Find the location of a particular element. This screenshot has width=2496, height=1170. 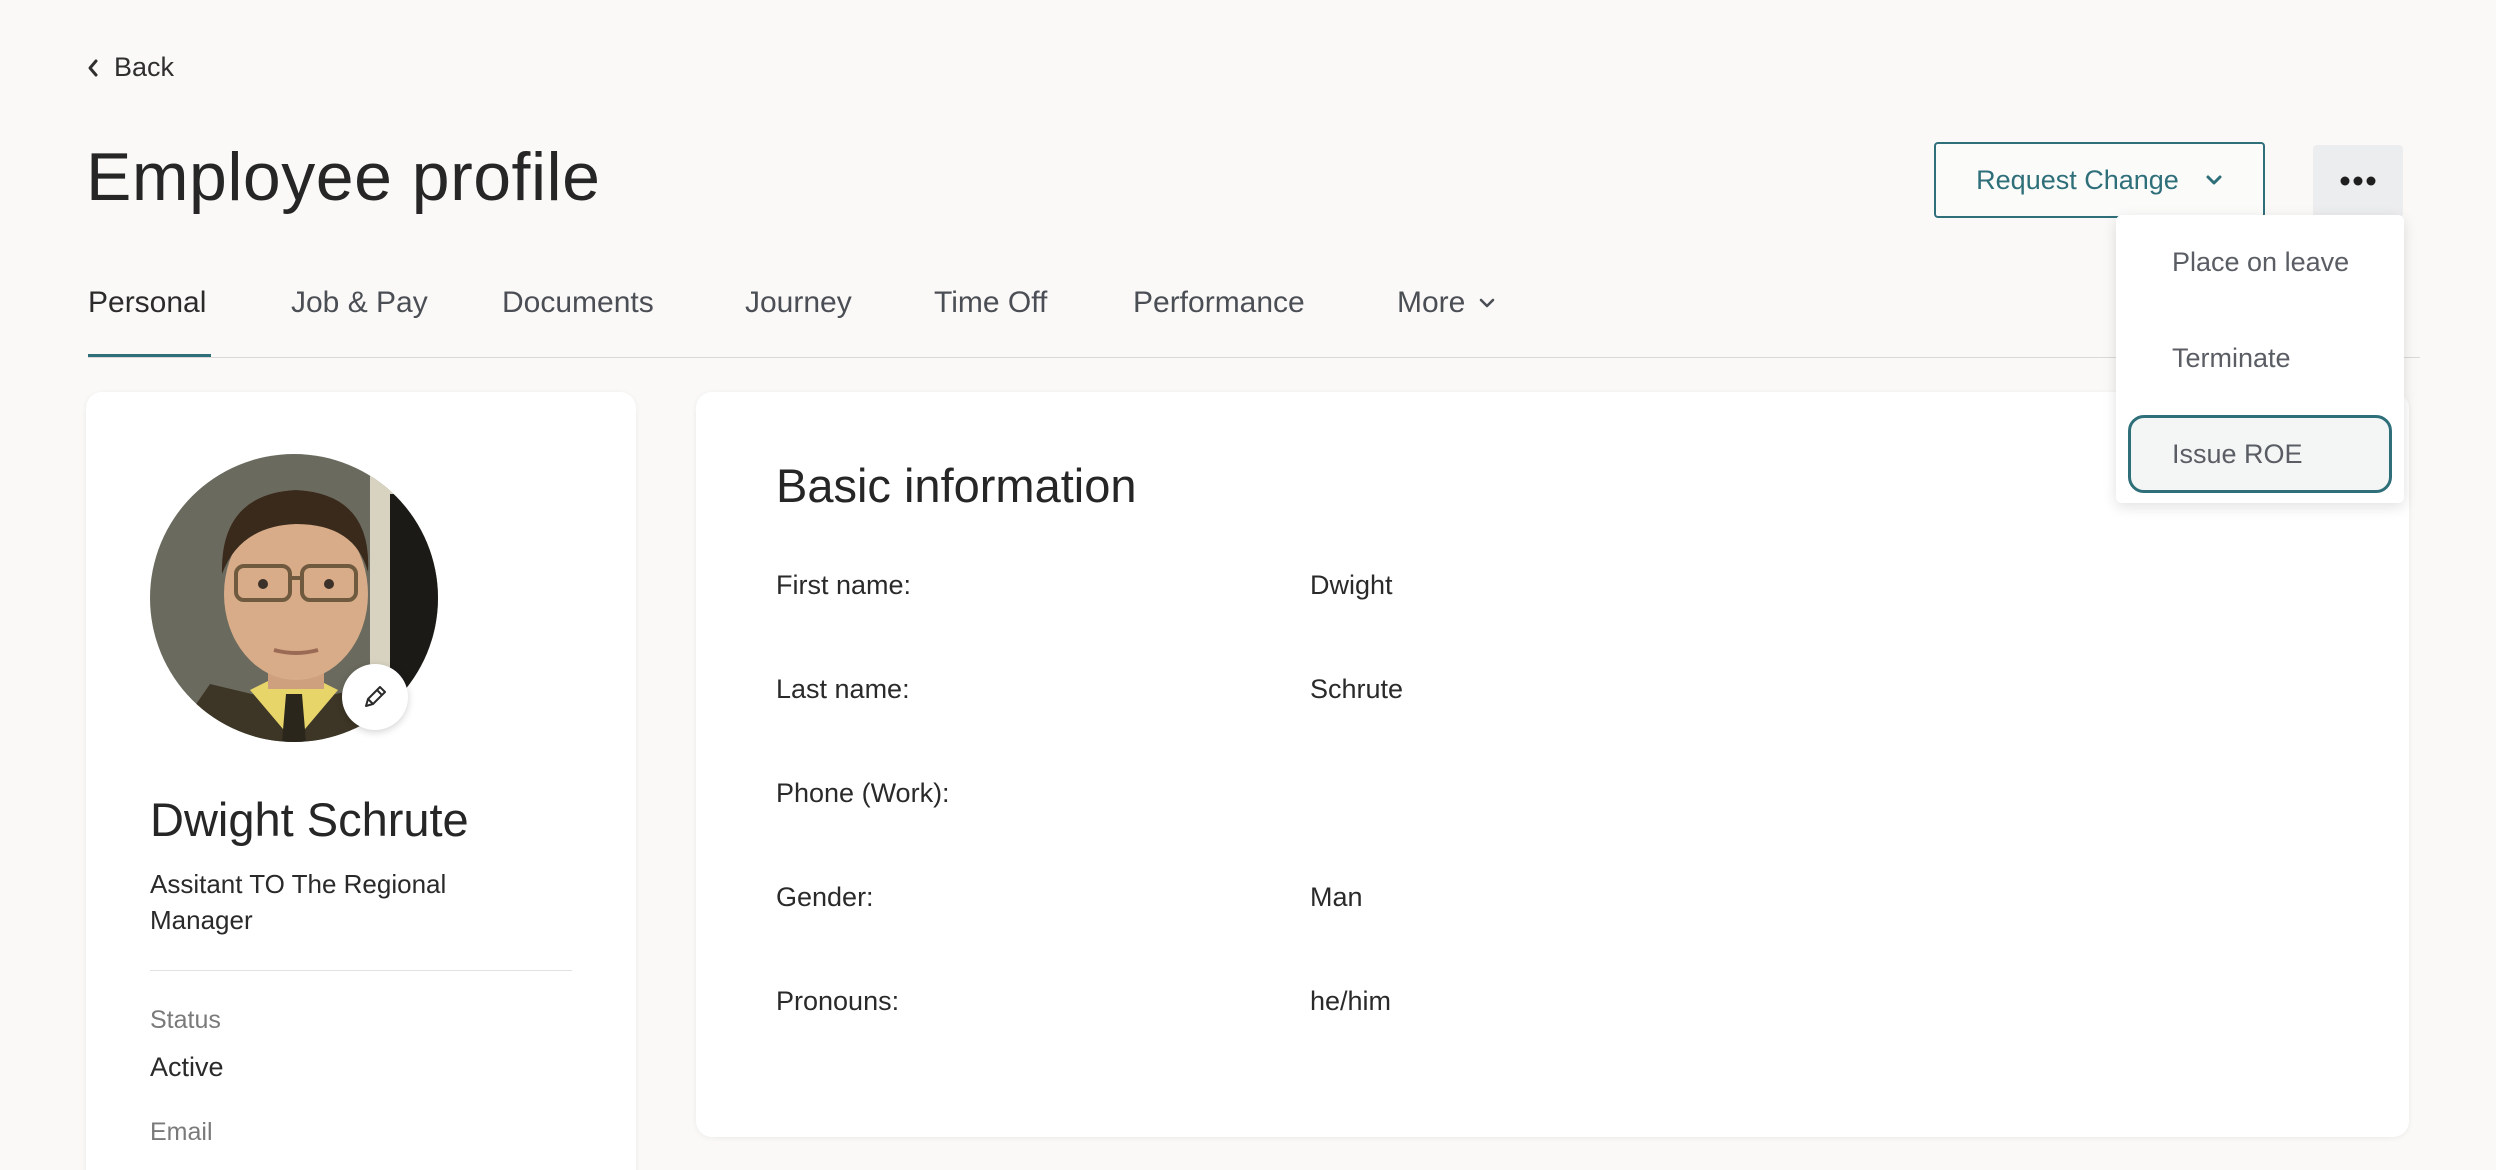

tab-personal: Personal is located at coordinates (147, 303).